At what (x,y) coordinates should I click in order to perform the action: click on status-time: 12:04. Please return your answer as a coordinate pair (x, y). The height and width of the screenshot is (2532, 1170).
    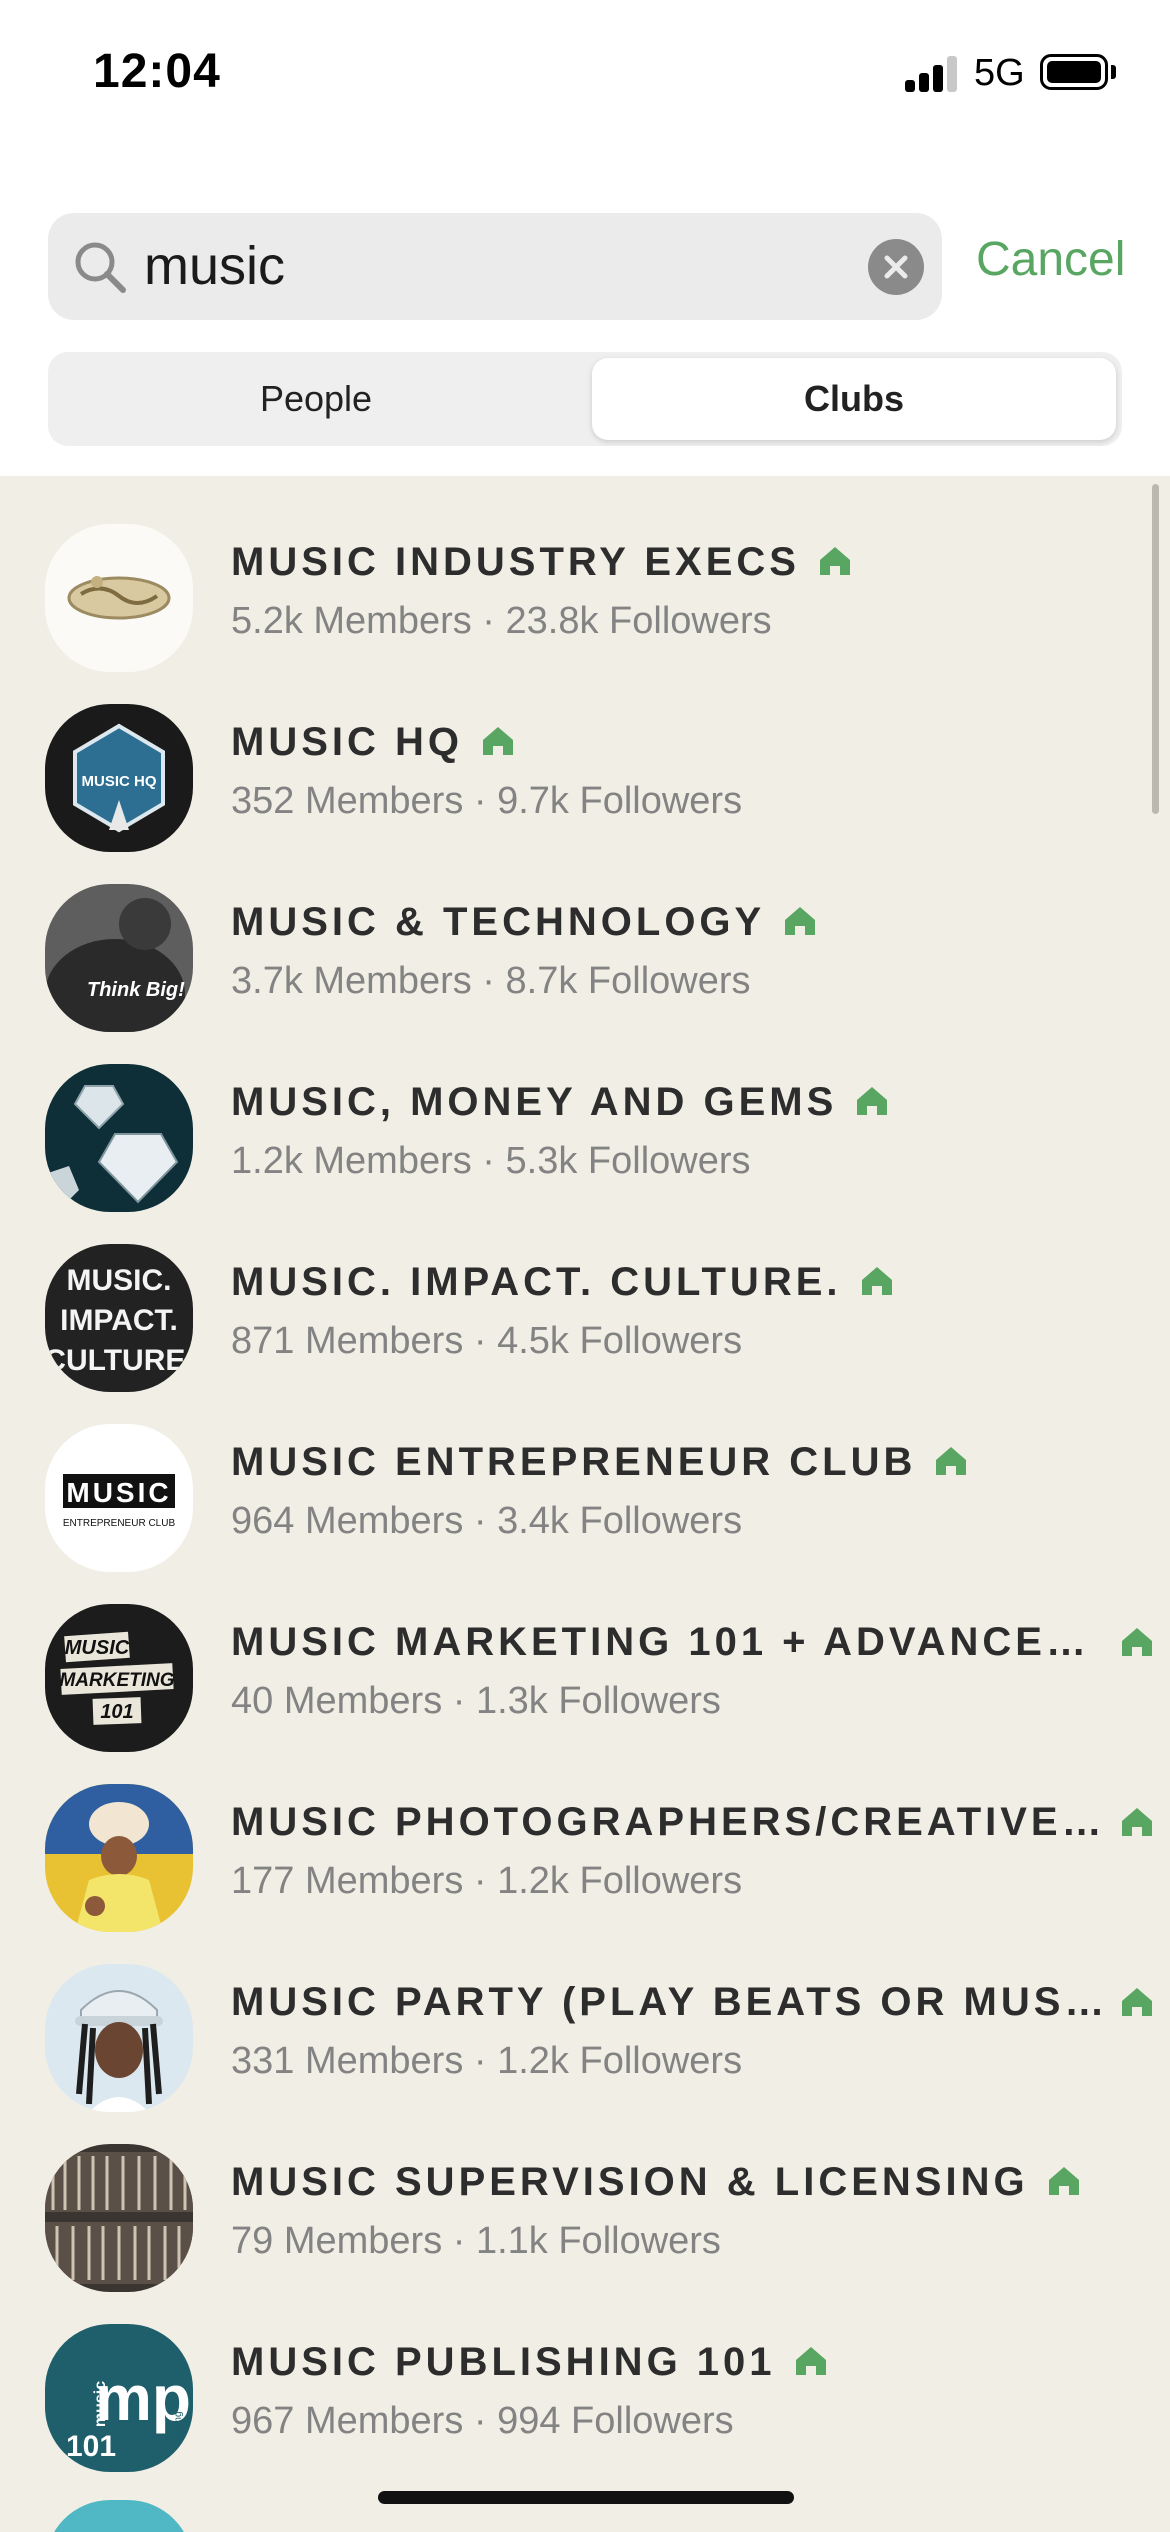
    Looking at the image, I should click on (157, 71).